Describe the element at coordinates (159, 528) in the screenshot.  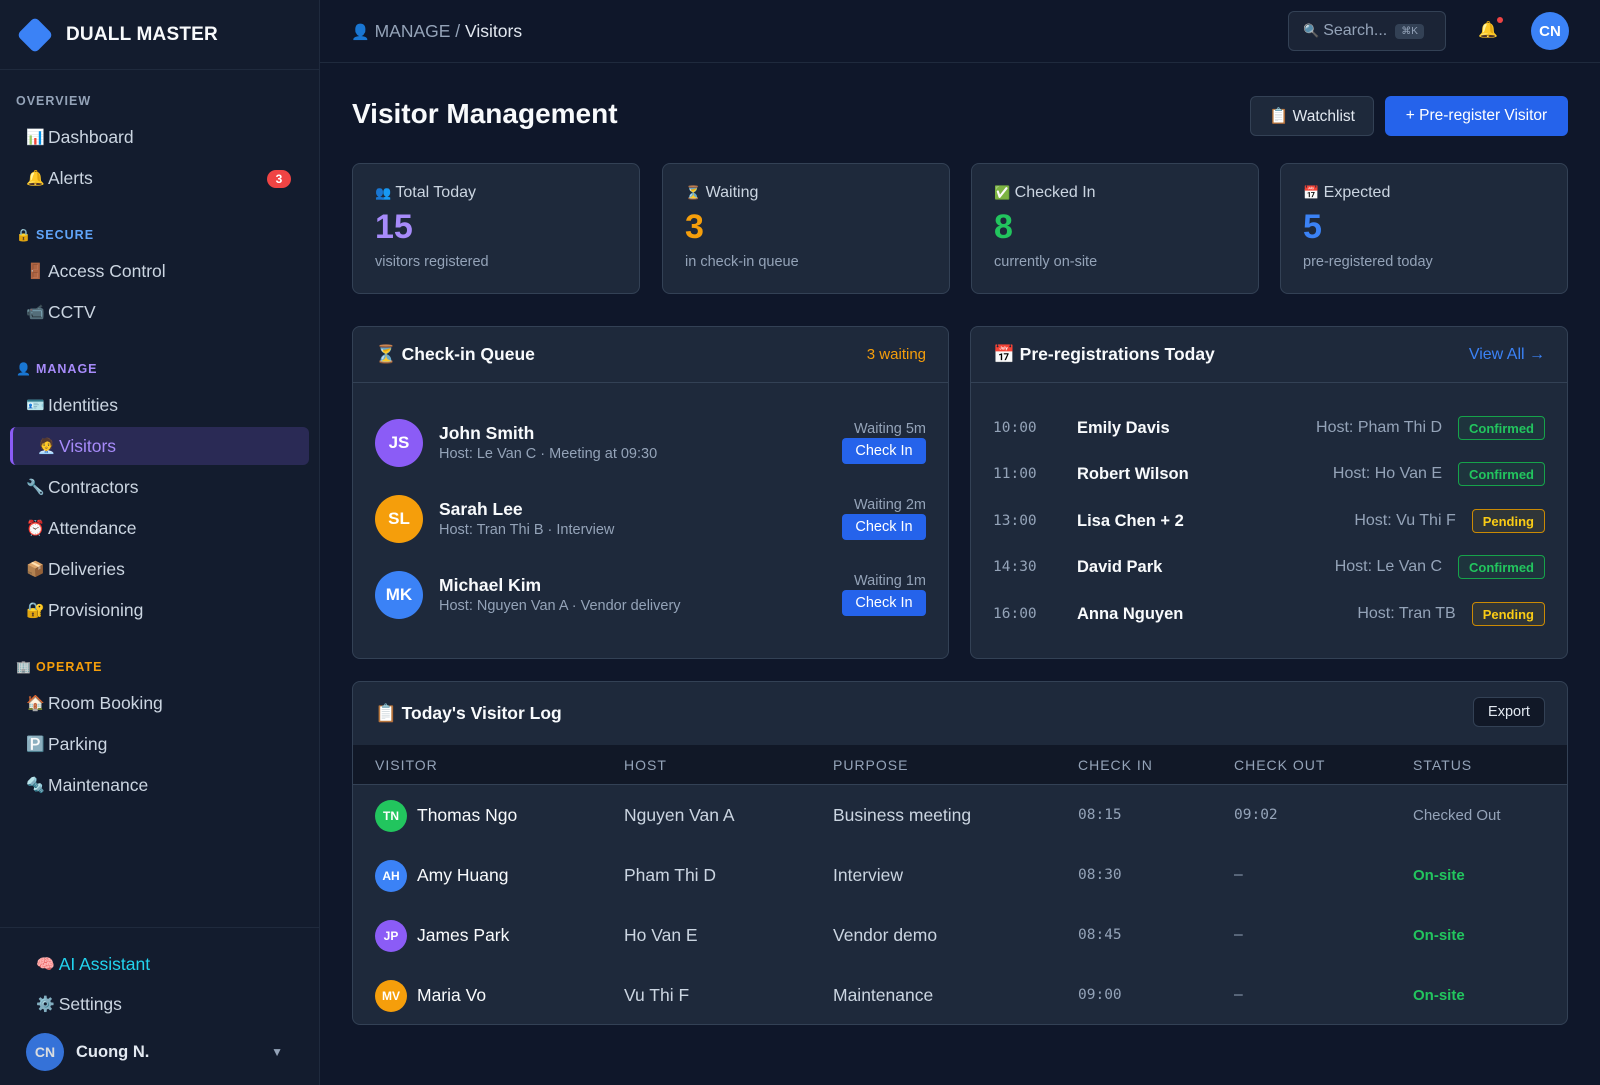
I see `sidebar-item-attendance: ⏰ Attendance` at that location.